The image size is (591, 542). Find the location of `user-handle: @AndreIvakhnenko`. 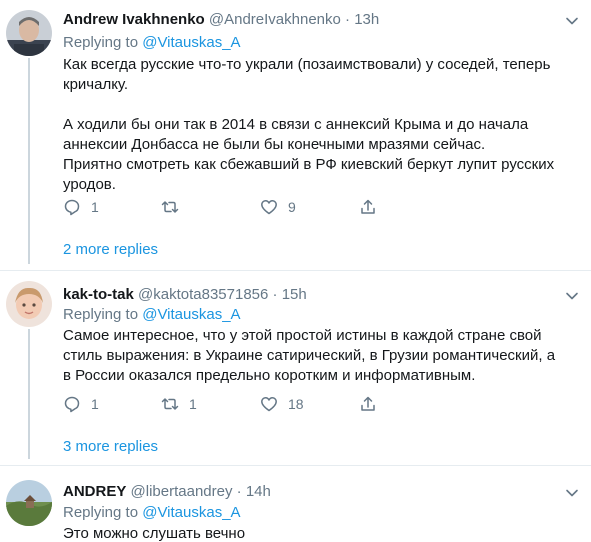

user-handle: @AndreIvakhnenko is located at coordinates (275, 19).